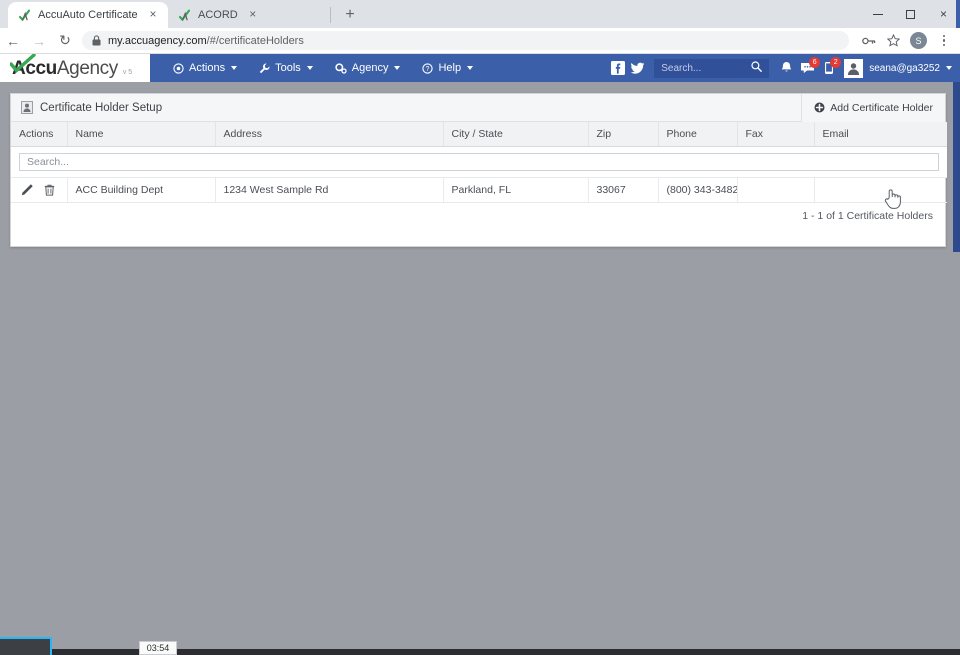 Image resolution: width=960 pixels, height=655 pixels. I want to click on nav-item-agency: Agency, so click(368, 68).